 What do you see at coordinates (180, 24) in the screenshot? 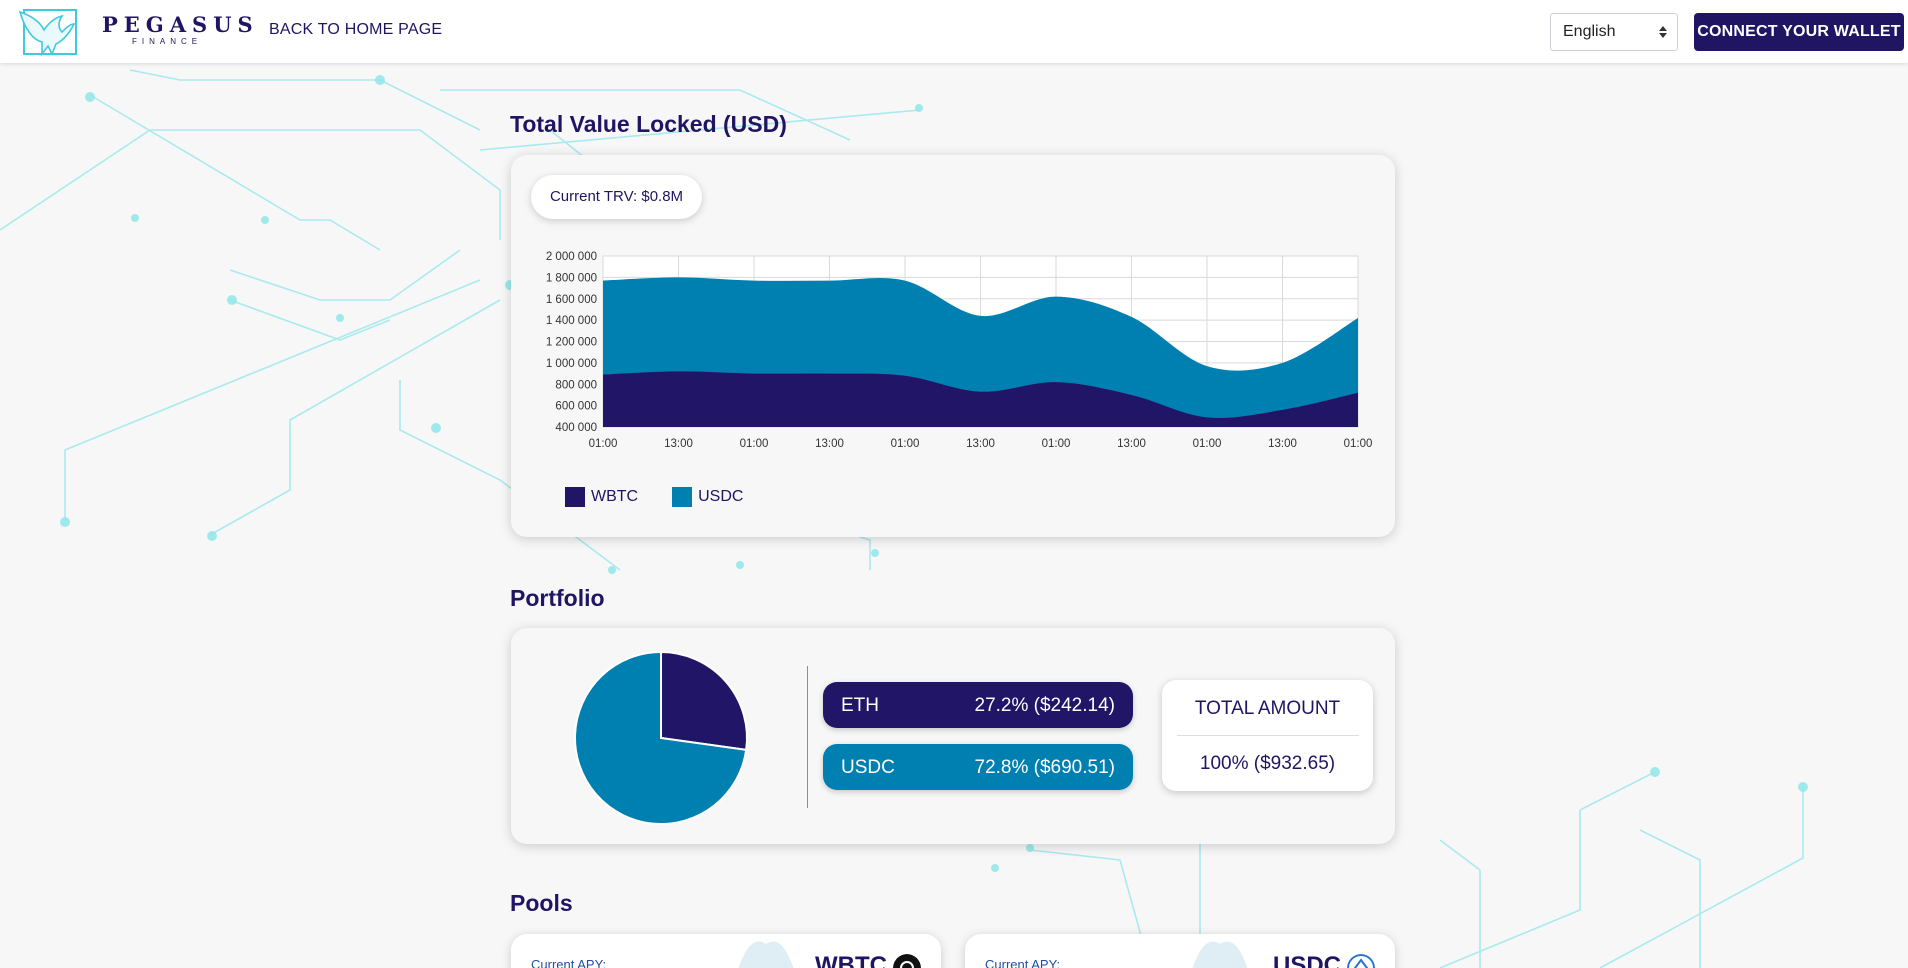
I see `brand-name: PEGASUS` at bounding box center [180, 24].